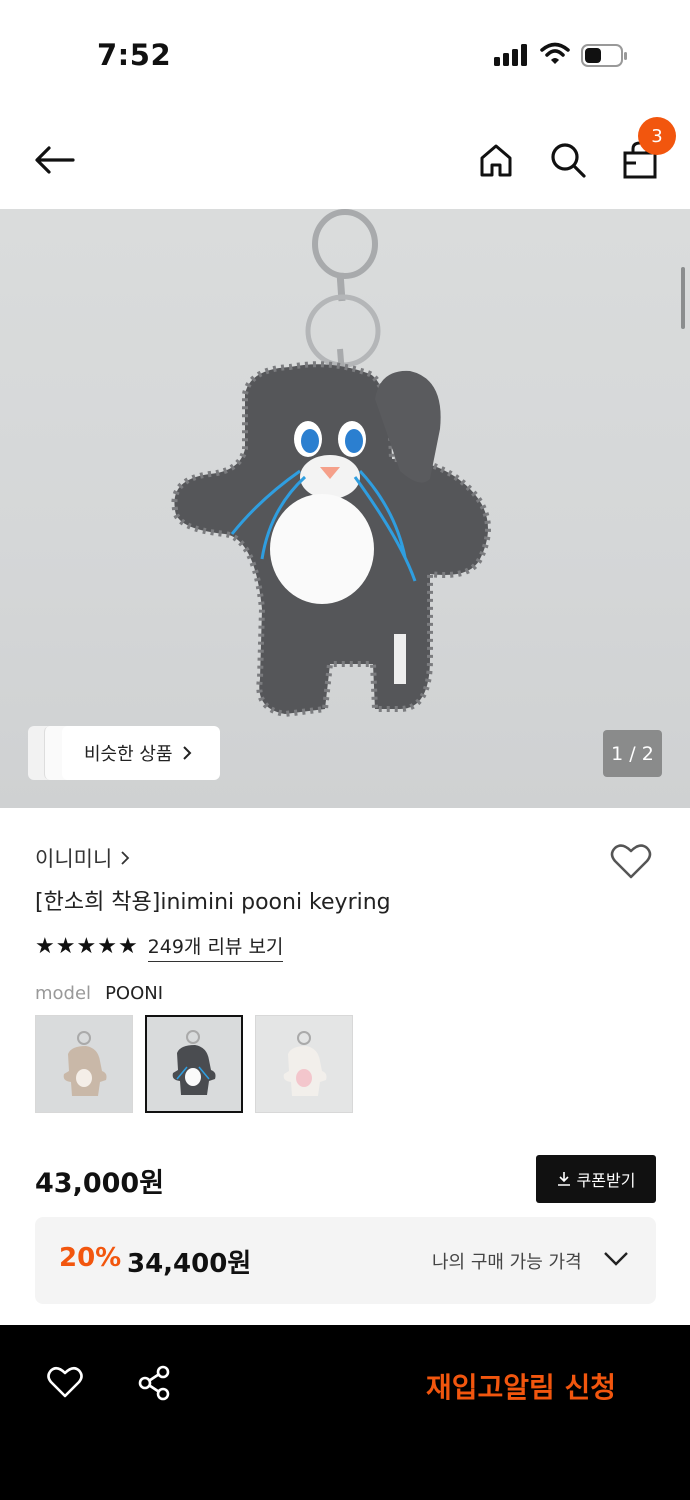 The width and height of the screenshot is (690, 1500). Describe the element at coordinates (189, 1264) in the screenshot. I see `discount-price: 34,400원` at that location.